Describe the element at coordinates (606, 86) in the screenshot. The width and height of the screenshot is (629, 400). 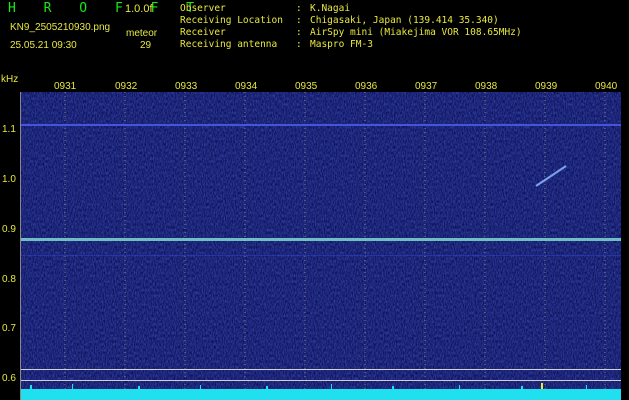
I see `time-tick: 0940` at that location.